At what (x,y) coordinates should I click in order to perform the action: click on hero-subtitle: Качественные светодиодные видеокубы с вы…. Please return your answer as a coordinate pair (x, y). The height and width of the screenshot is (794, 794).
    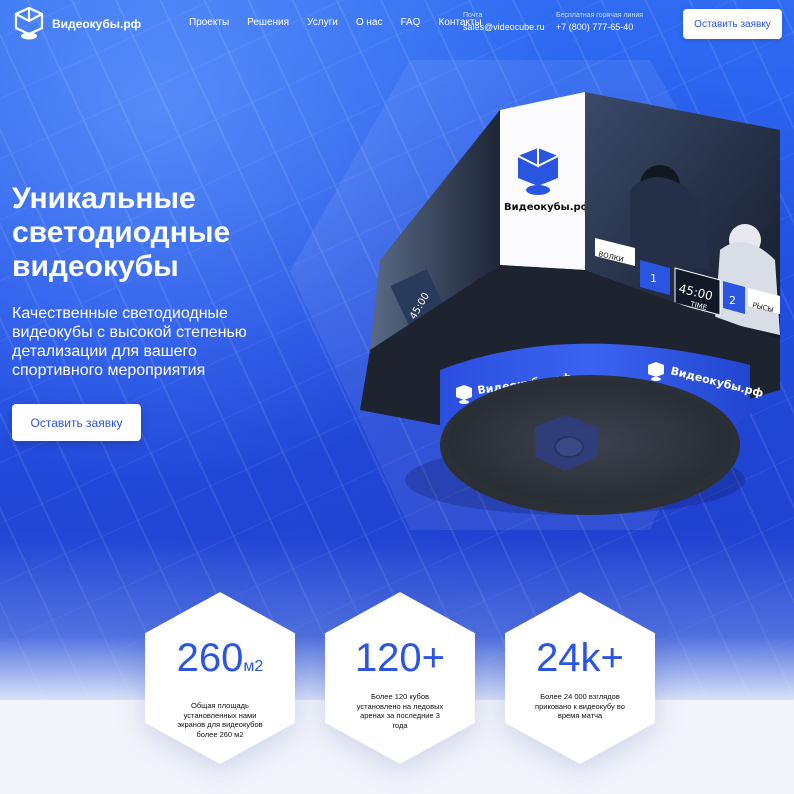
    Looking at the image, I should click on (129, 342).